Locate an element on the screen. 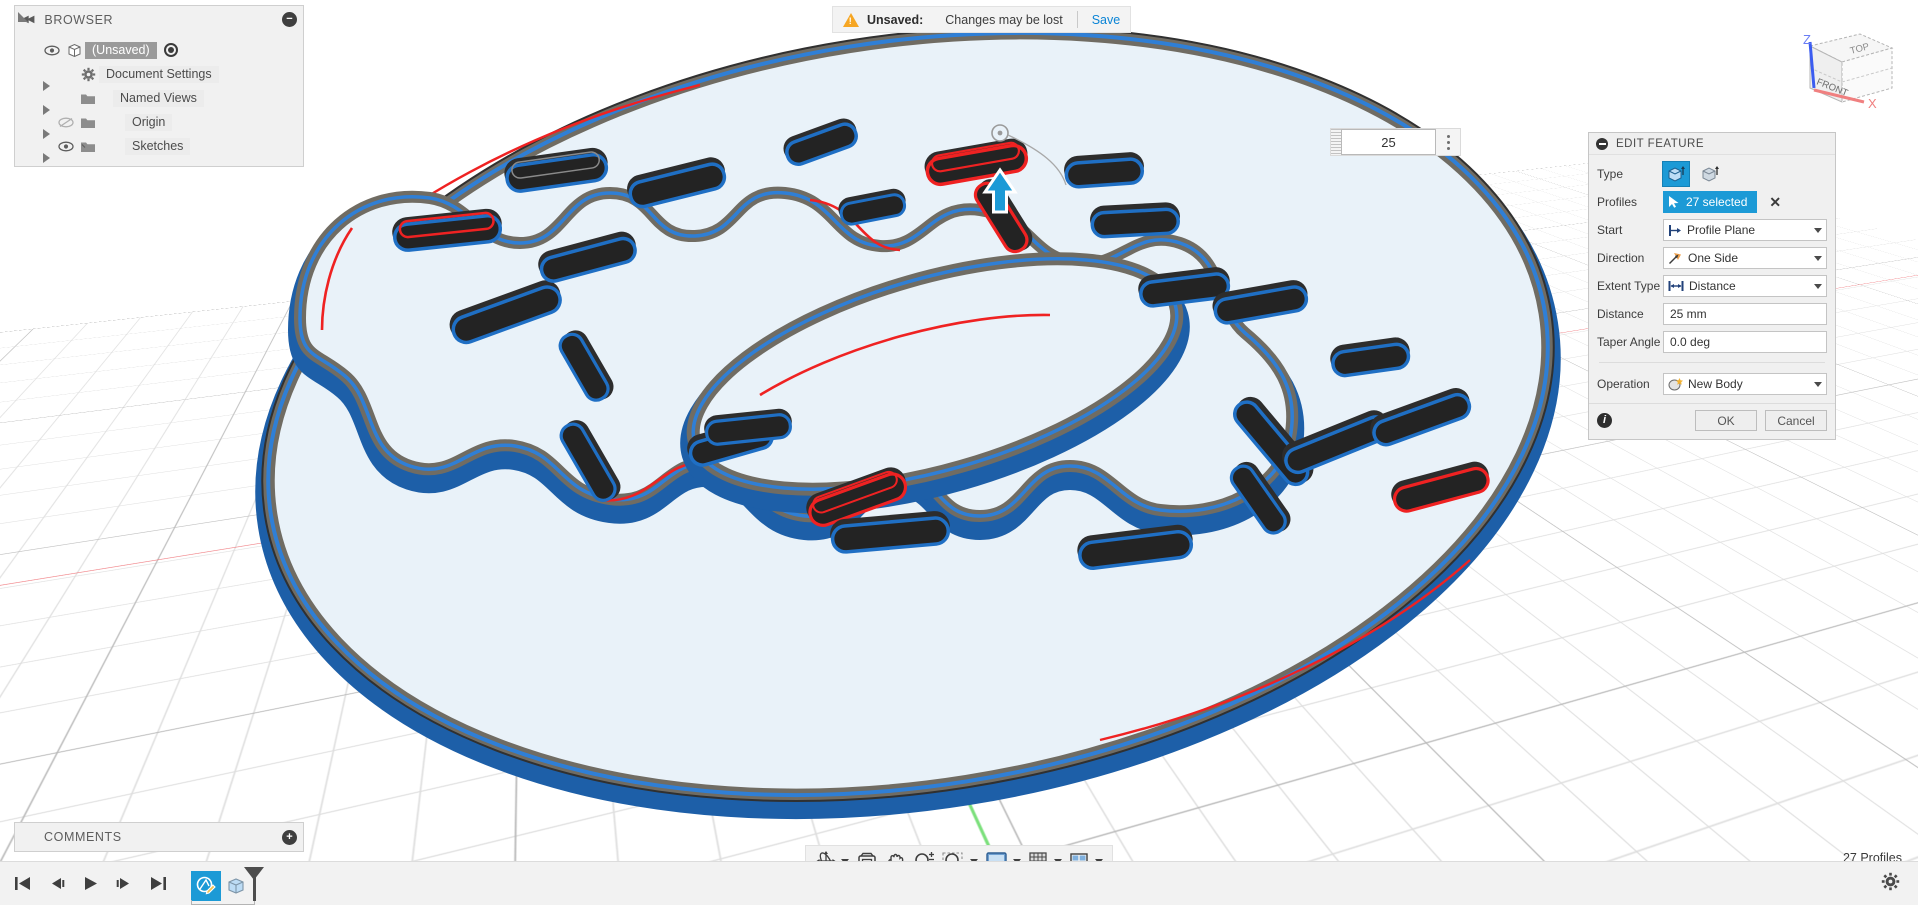 The image size is (1918, 905). row-operation: Operation New Body is located at coordinates (1712, 384).